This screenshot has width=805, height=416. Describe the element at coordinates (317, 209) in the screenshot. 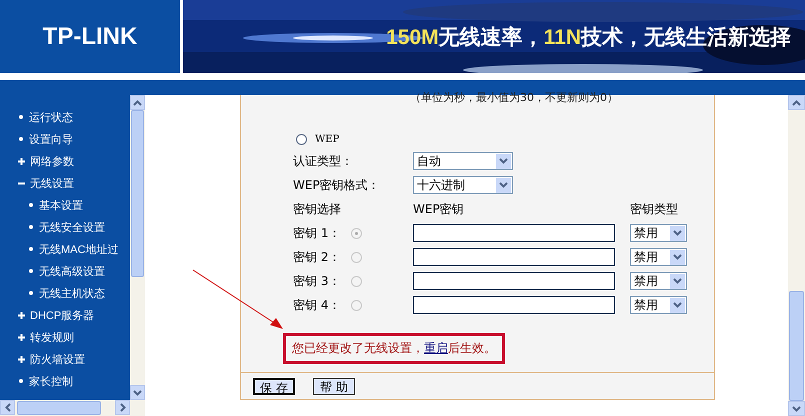

I see `column-header: 密钥选择` at that location.